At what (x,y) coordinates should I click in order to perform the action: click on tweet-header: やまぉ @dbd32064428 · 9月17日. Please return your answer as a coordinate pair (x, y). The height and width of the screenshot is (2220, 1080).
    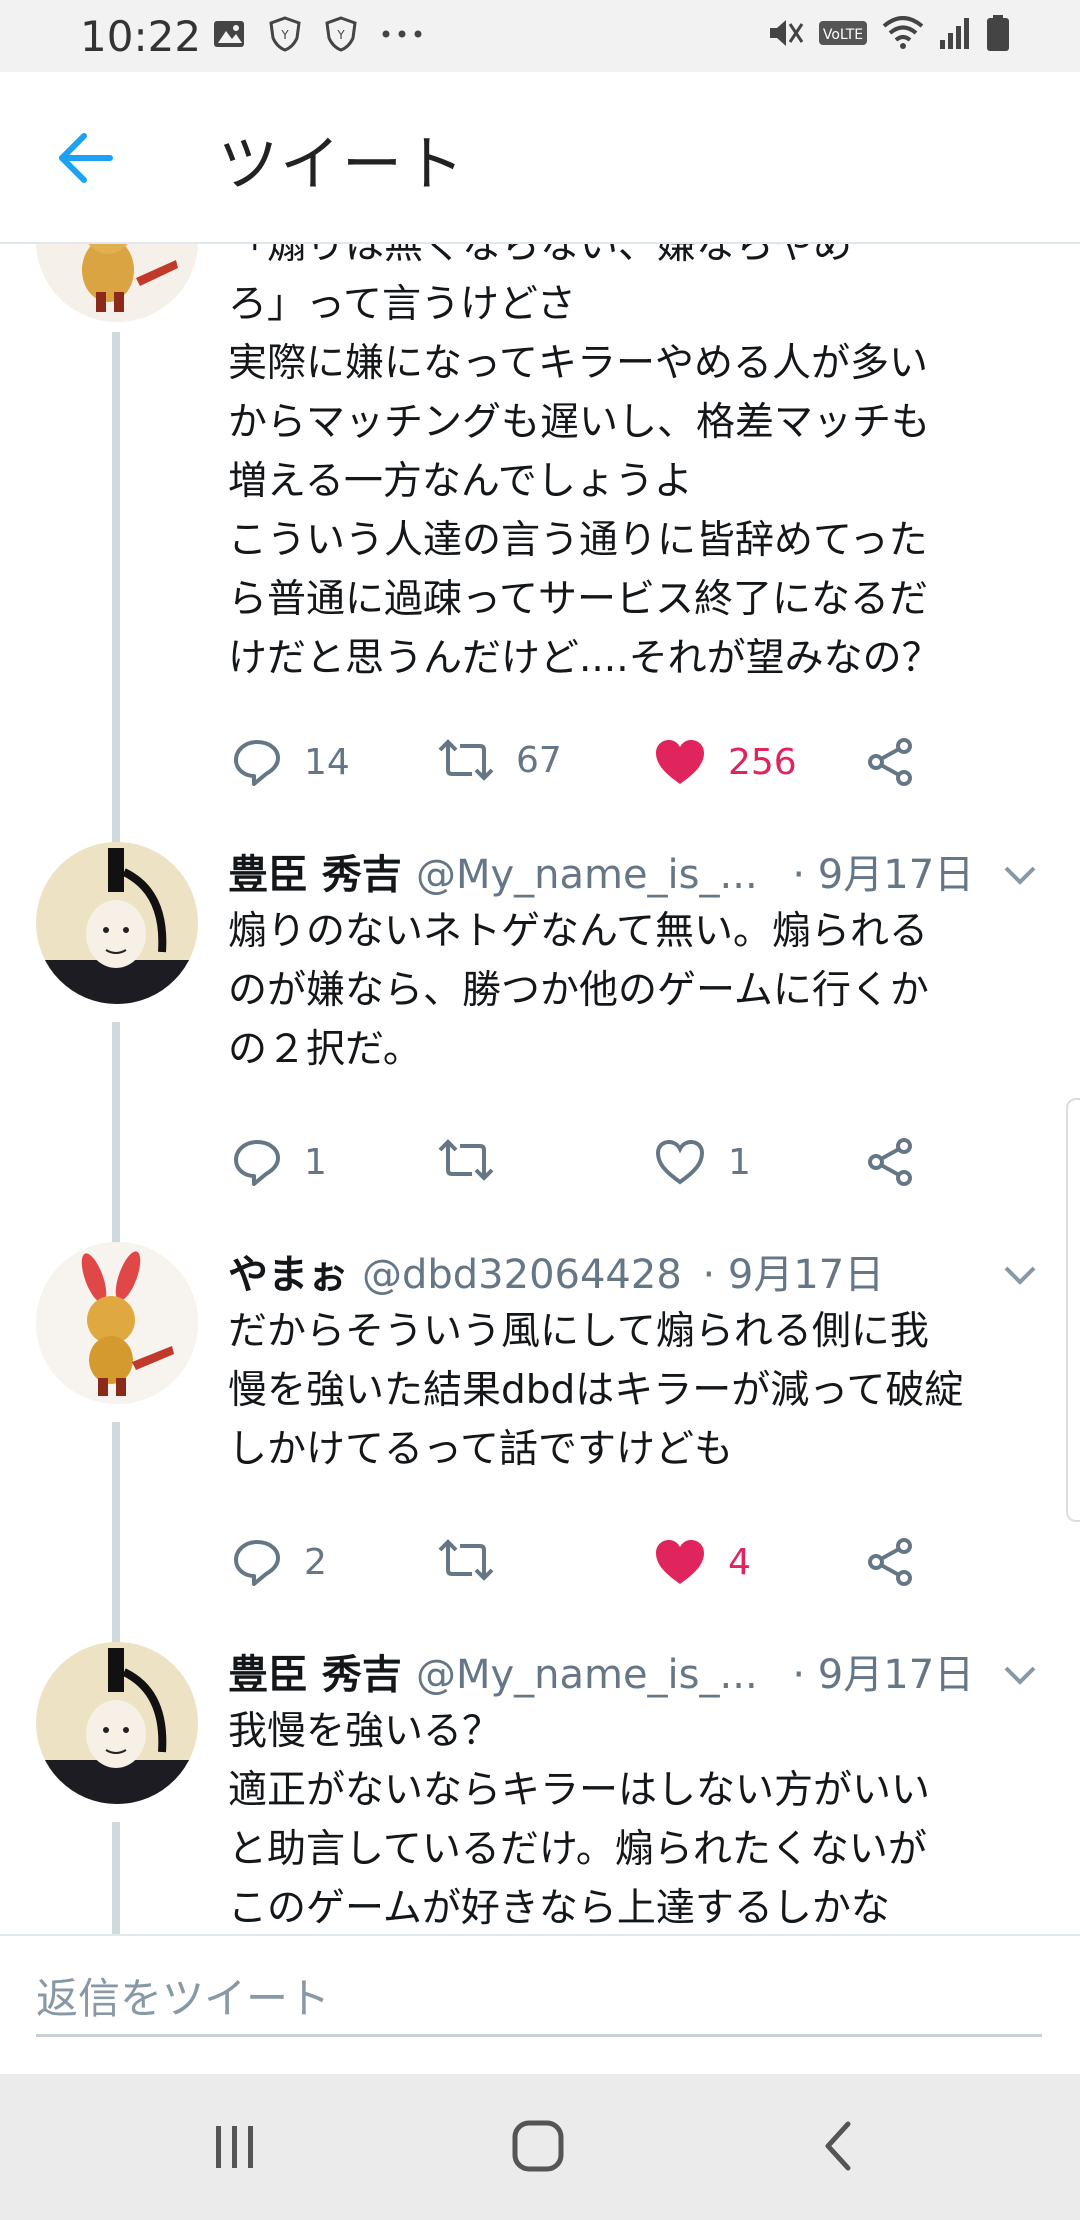
    Looking at the image, I should click on (556, 1271).